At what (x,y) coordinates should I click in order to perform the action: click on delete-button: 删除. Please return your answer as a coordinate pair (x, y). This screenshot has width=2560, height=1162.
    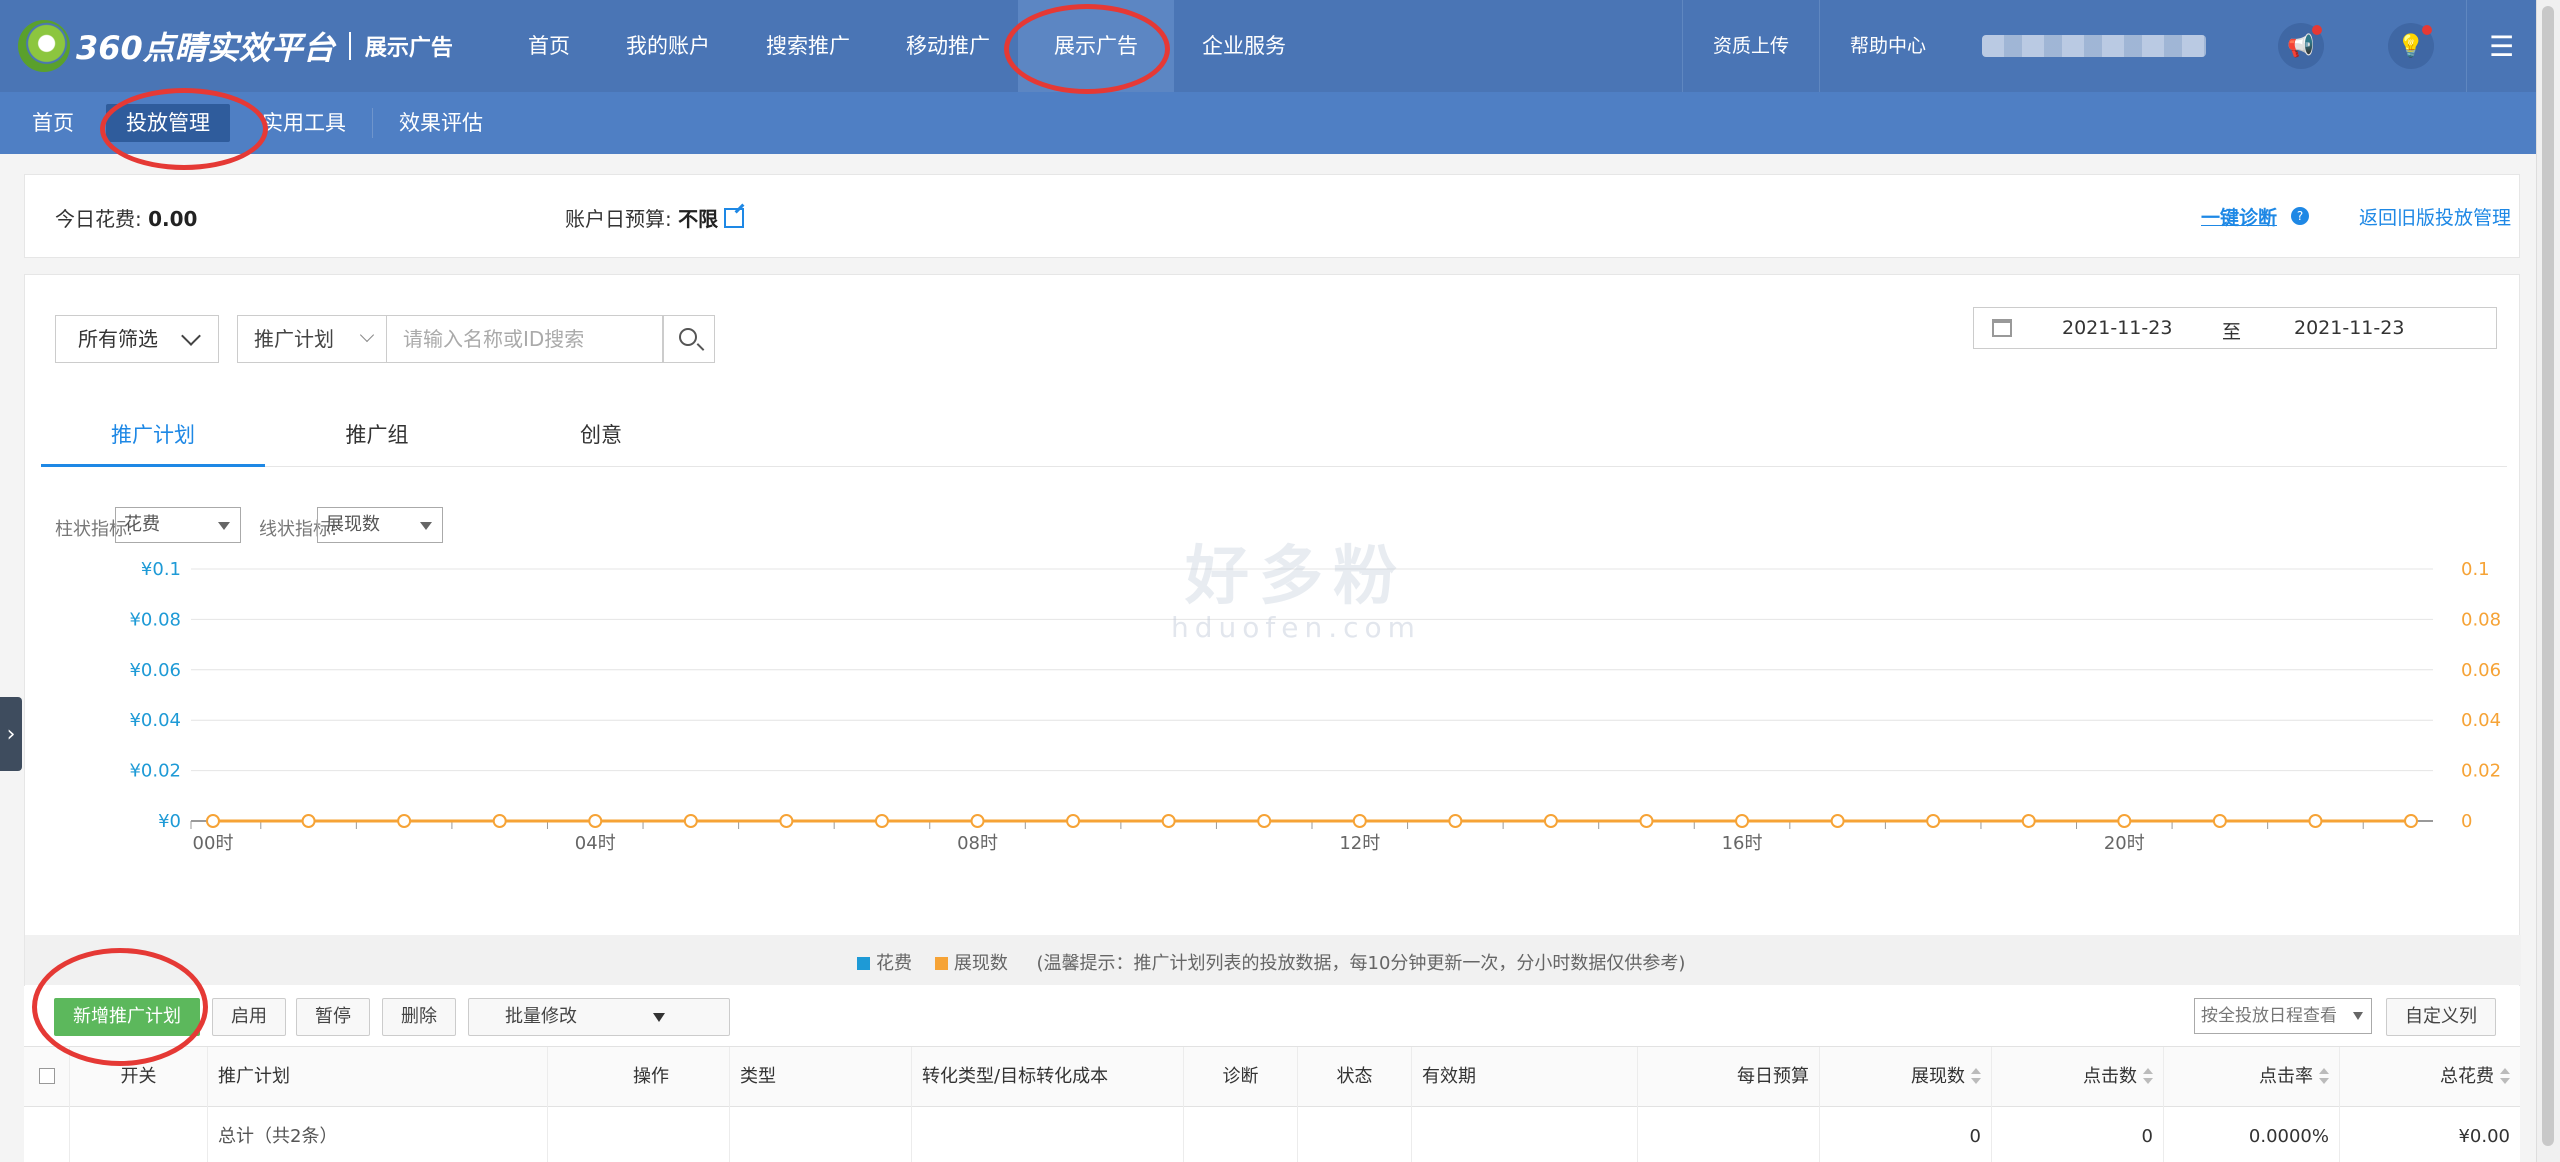
    Looking at the image, I should click on (419, 1017).